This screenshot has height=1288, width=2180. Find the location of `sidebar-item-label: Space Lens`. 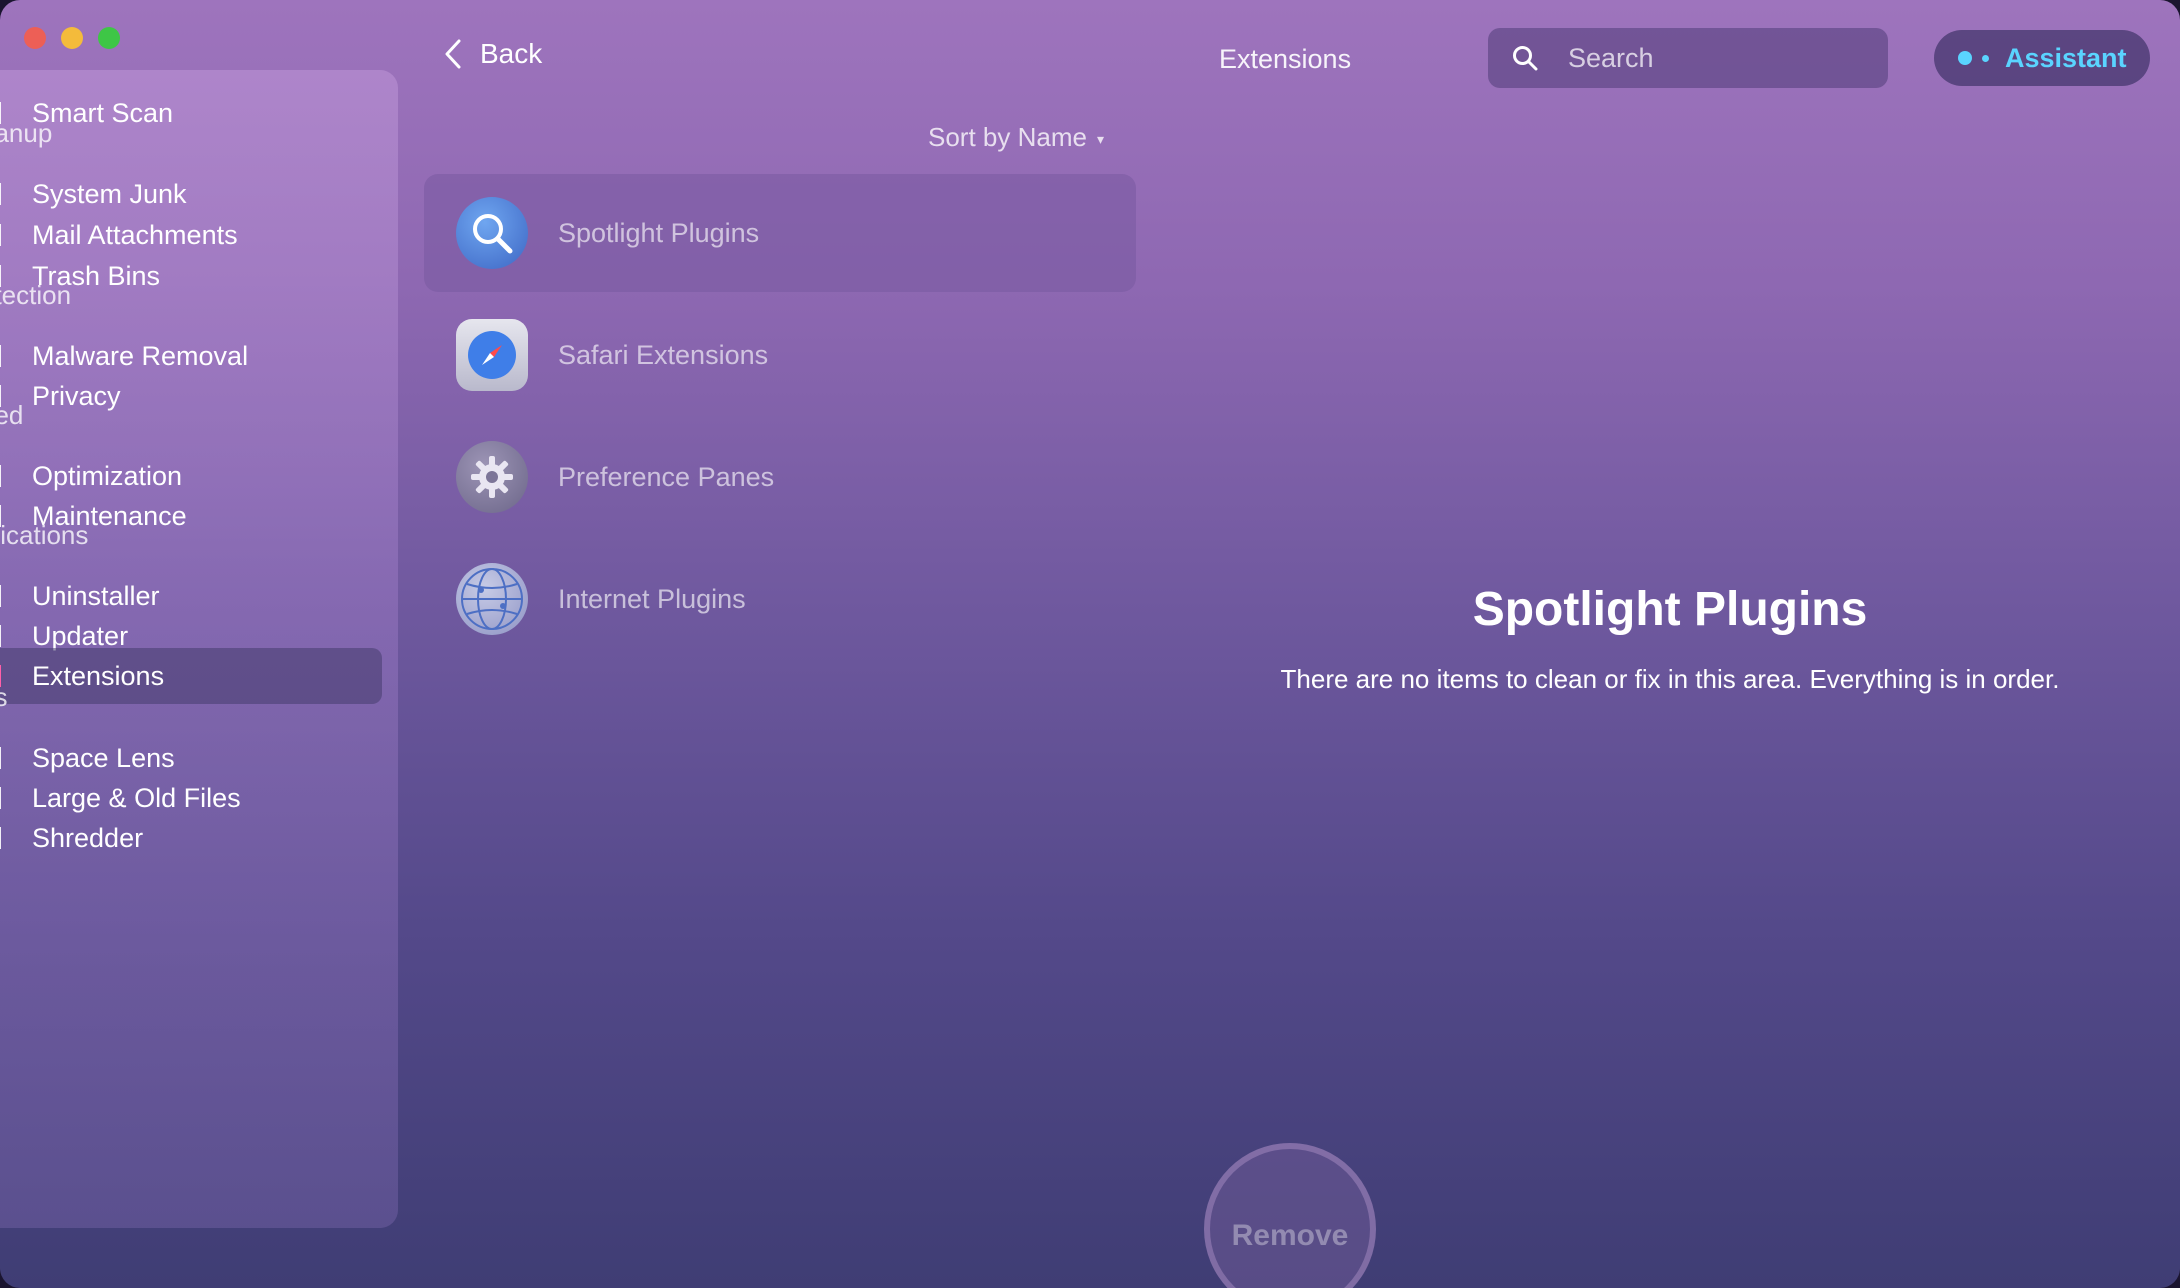

sidebar-item-label: Space Lens is located at coordinates (103, 757).